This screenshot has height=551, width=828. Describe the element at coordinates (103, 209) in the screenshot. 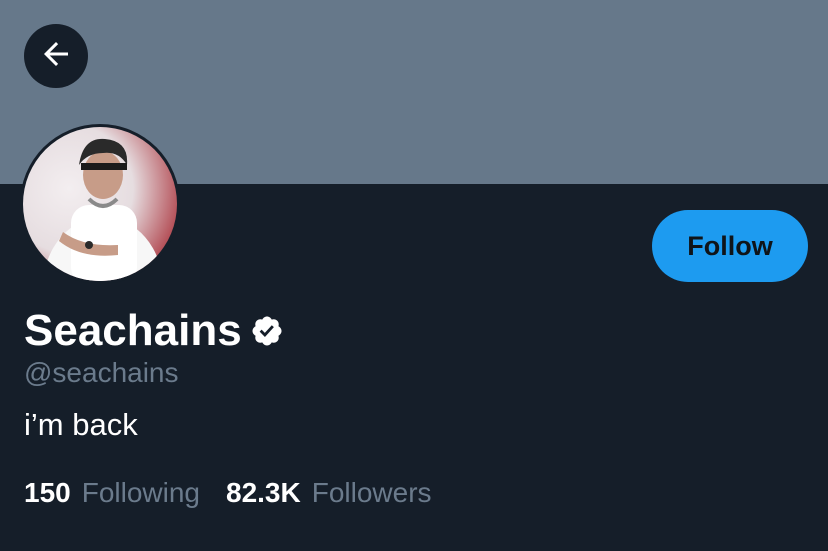

I see `avatar-image` at that location.